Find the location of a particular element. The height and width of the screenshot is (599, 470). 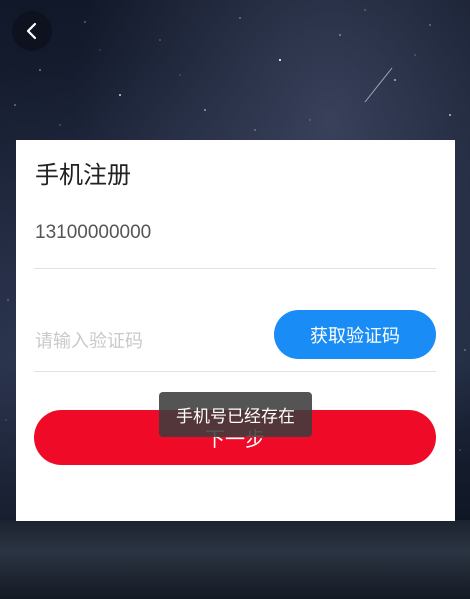

phone-divider is located at coordinates (235, 268).